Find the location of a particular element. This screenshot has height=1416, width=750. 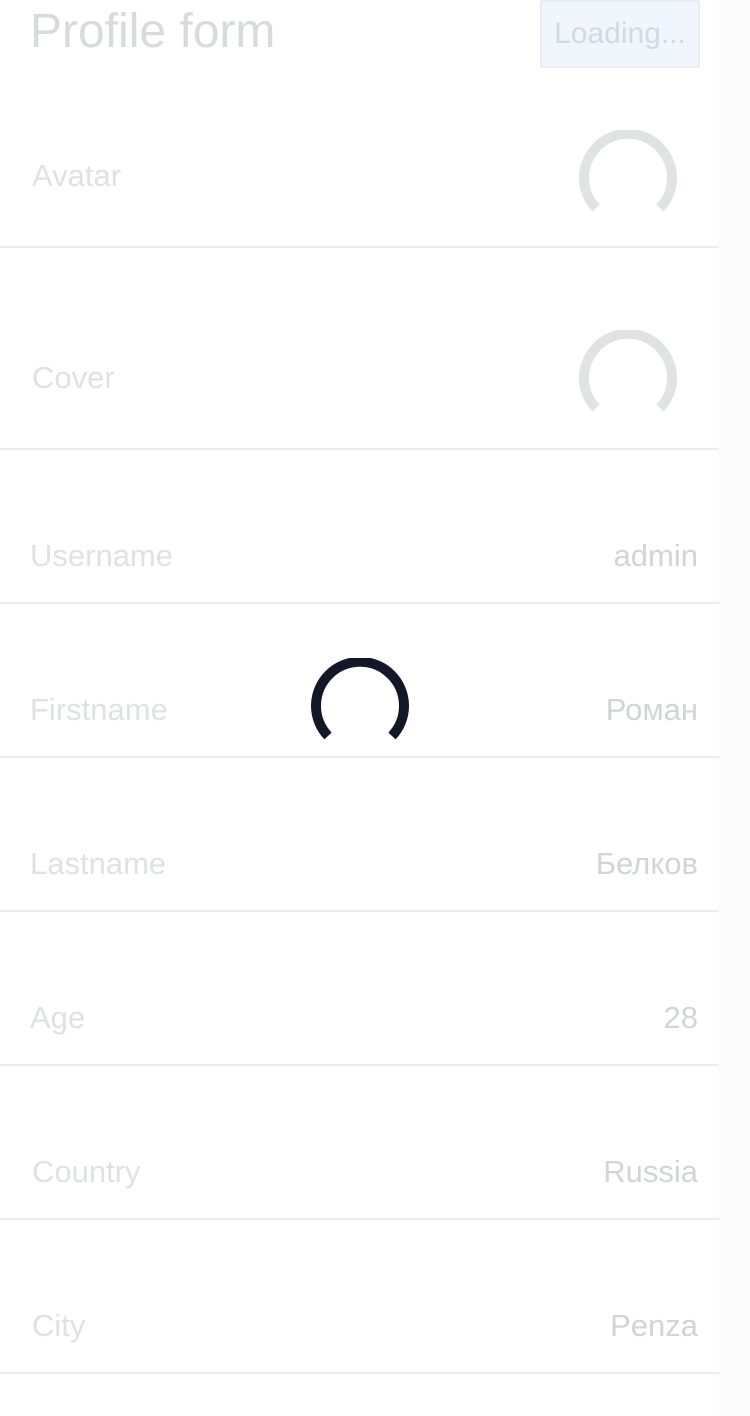

city-label: City is located at coordinates (59, 1325).